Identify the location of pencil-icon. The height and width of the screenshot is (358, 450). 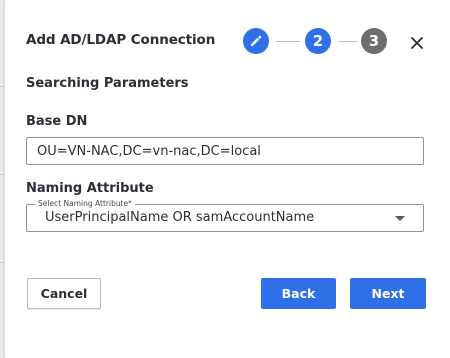
(256, 40).